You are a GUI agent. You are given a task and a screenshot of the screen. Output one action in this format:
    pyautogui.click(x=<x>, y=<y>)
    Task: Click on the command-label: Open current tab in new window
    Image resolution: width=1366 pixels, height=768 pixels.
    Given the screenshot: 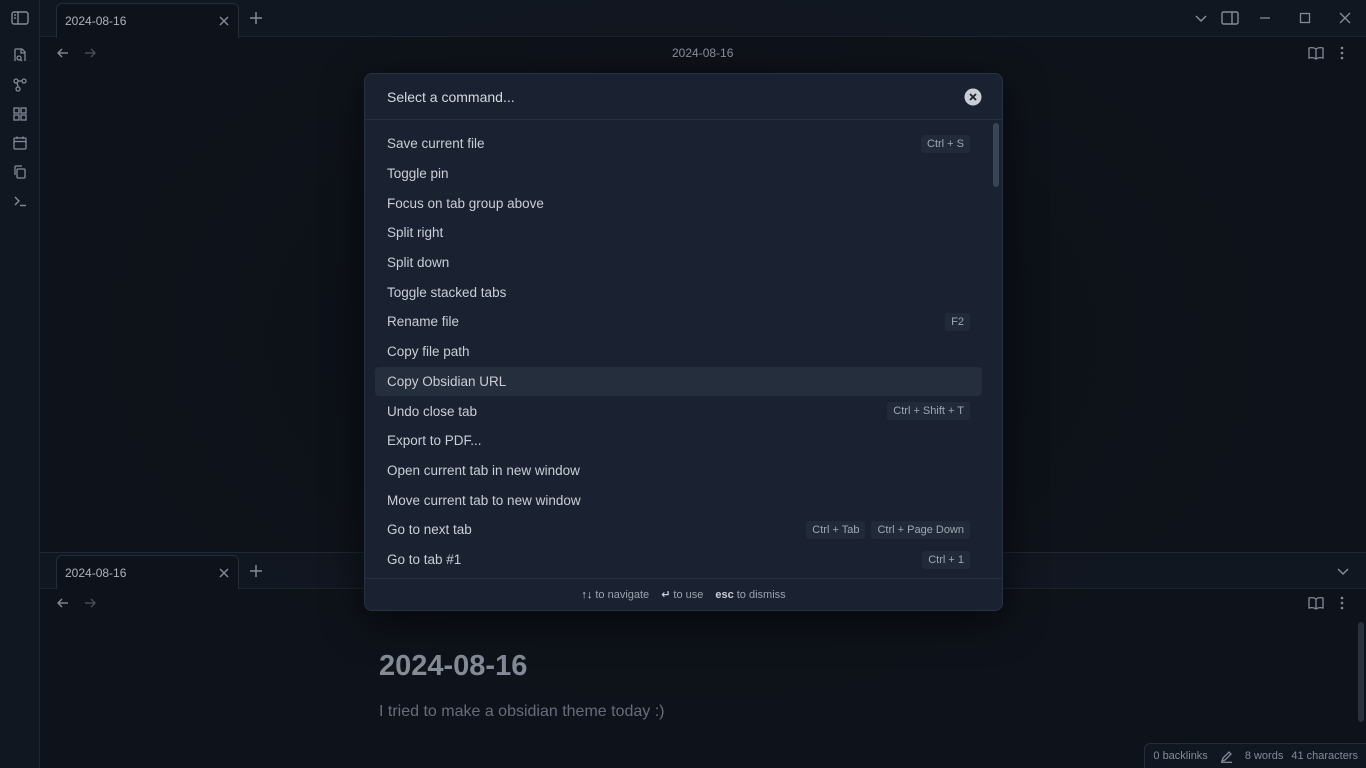 What is the action you would take?
    pyautogui.click(x=483, y=470)
    